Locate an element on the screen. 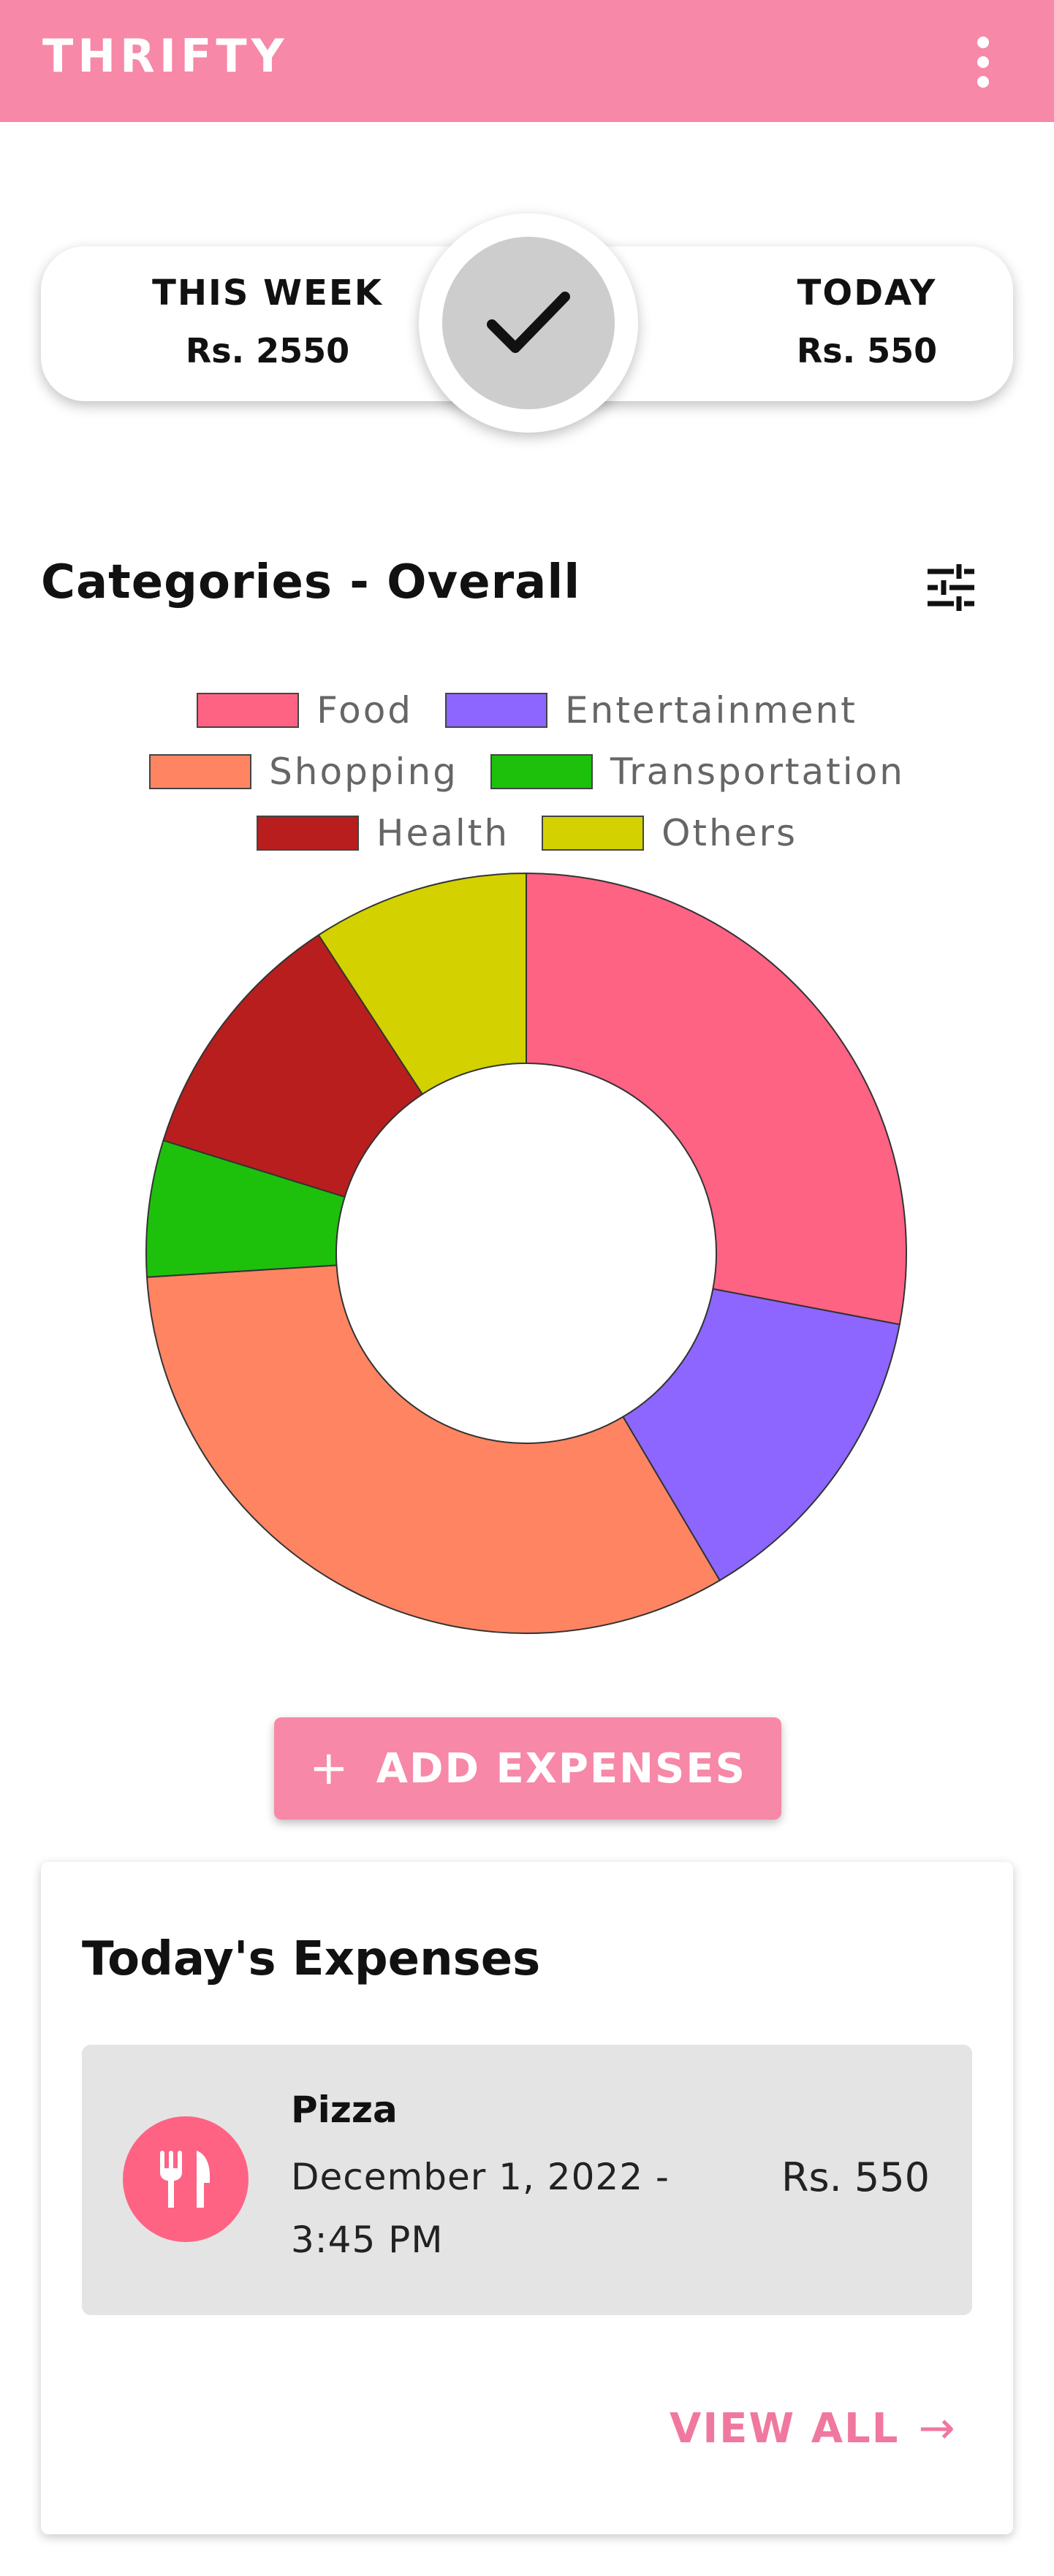 The width and height of the screenshot is (1054, 2576). donut-slice-shopping is located at coordinates (433, 1449).